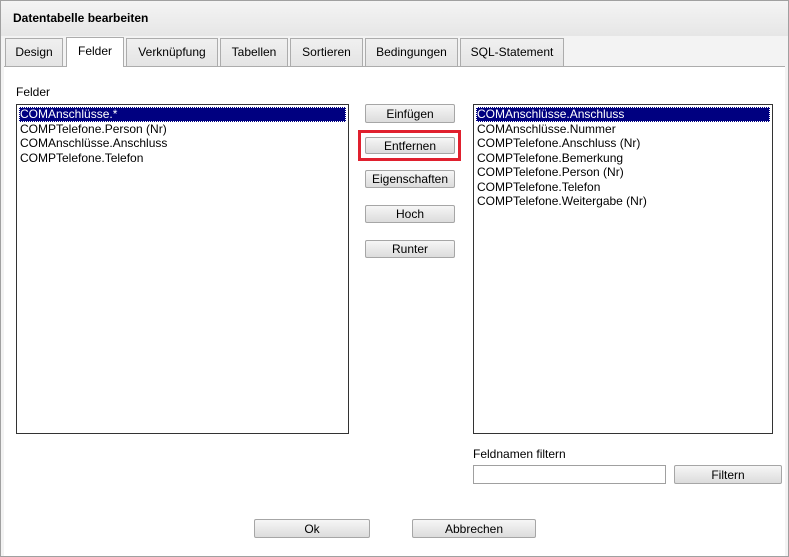  Describe the element at coordinates (623, 143) in the screenshot. I see `list-item: COMPTelefone.Anschluss (Nr)` at that location.